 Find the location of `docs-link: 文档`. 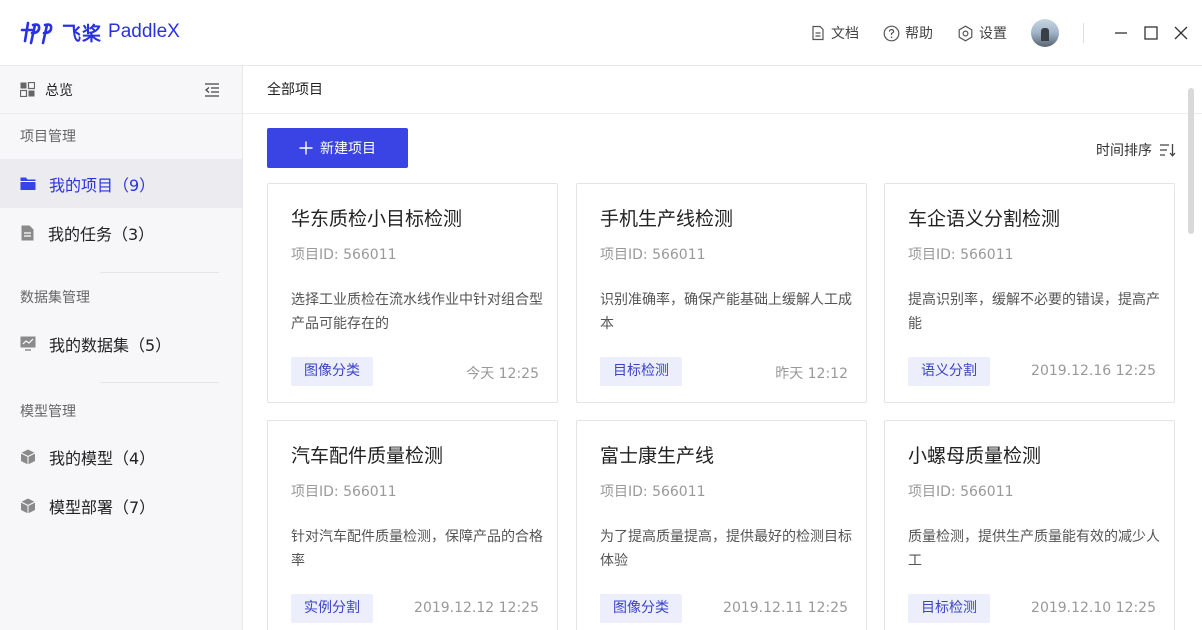

docs-link: 文档 is located at coordinates (834, 33).